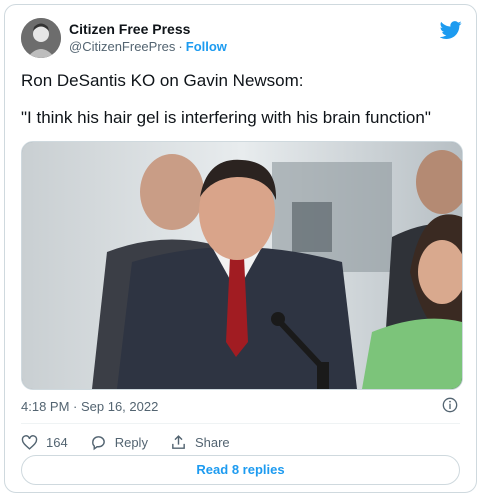  What do you see at coordinates (129, 29) in the screenshot?
I see `author-name: Citizen Free Press` at bounding box center [129, 29].